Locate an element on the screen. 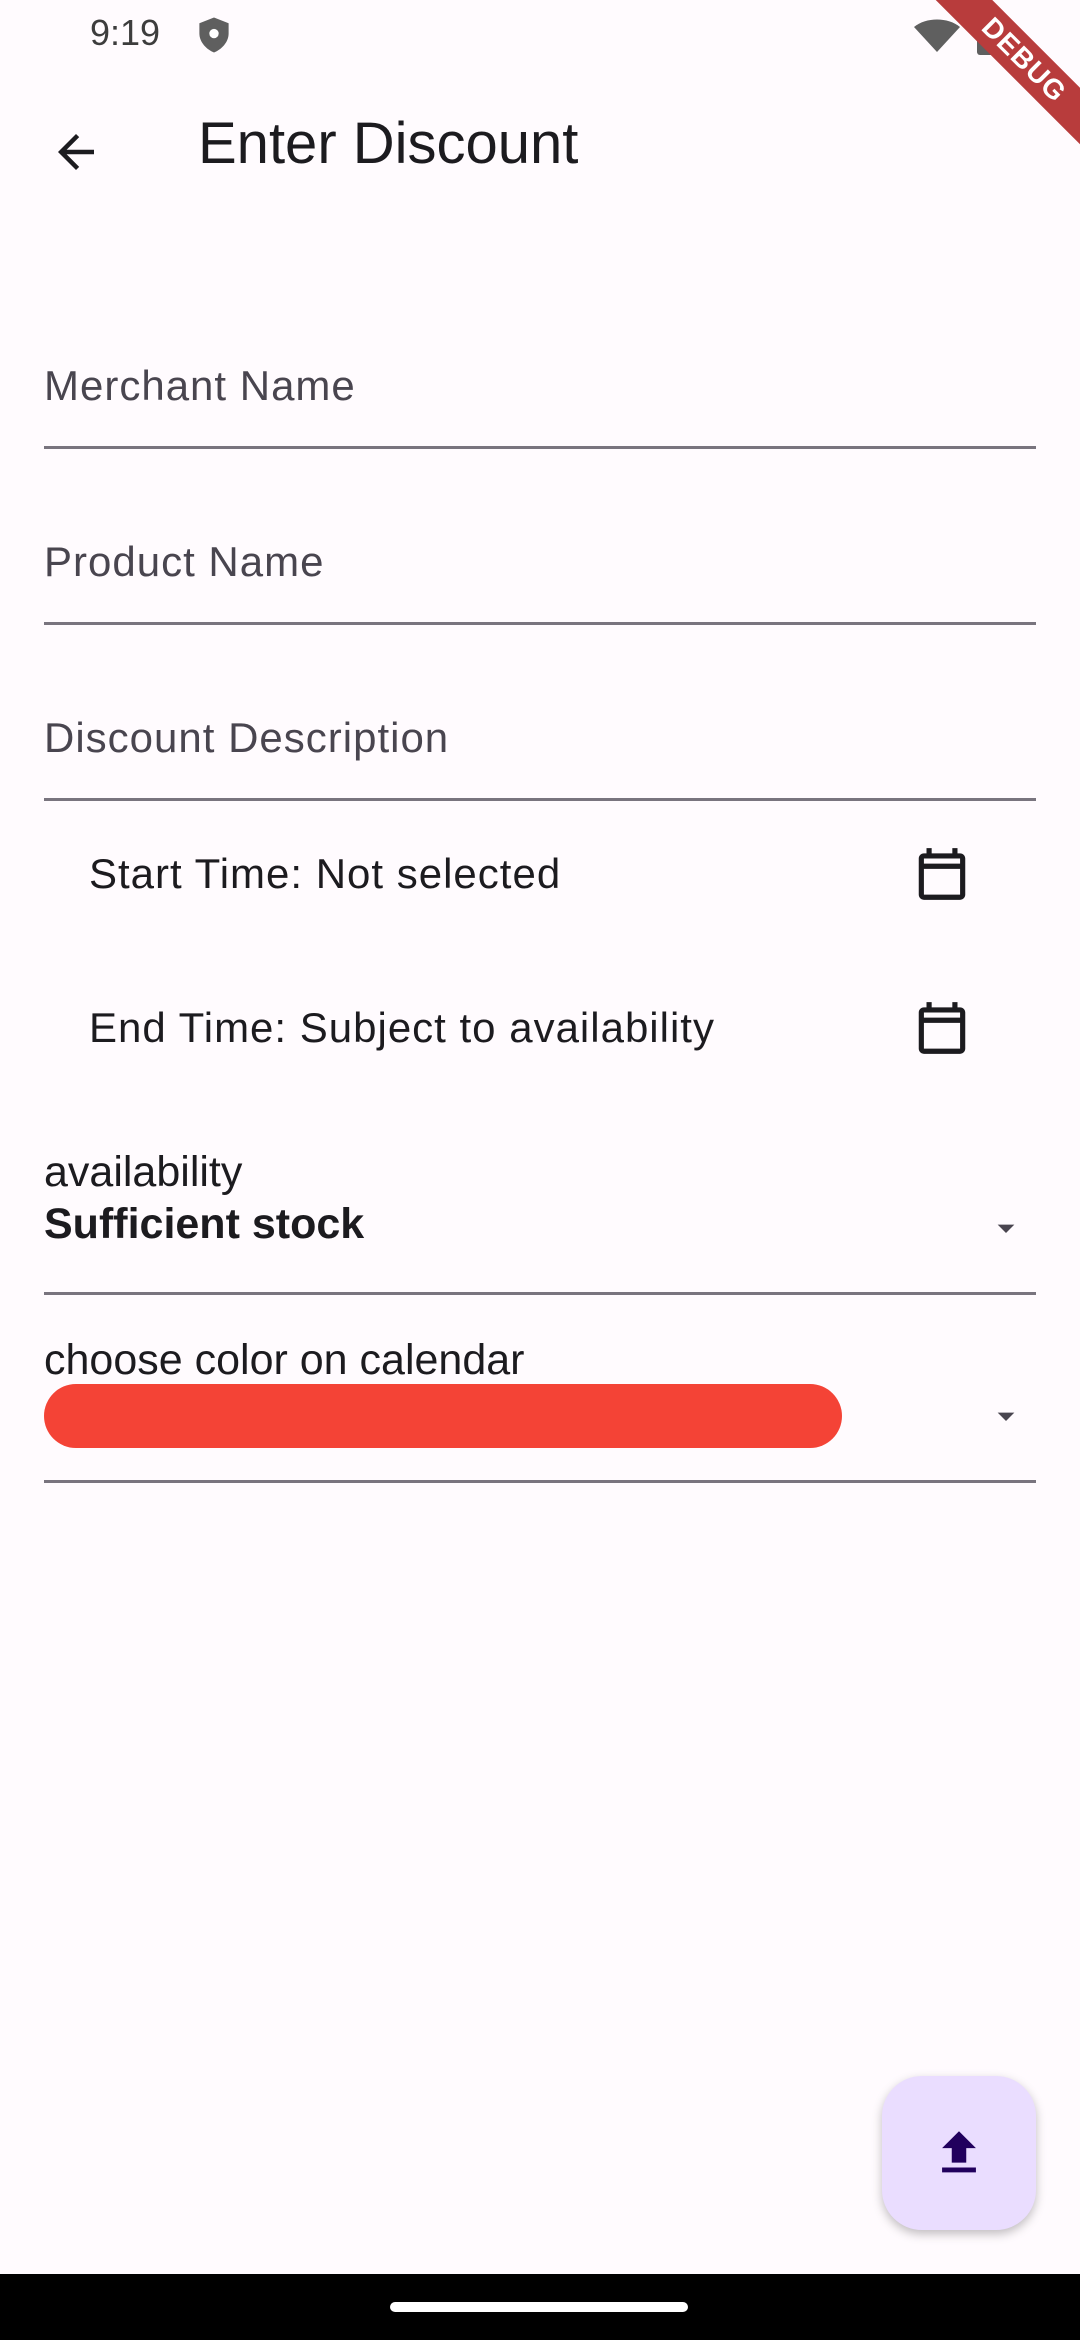  start-time-row: Start Time: Not selected is located at coordinates (540, 872).